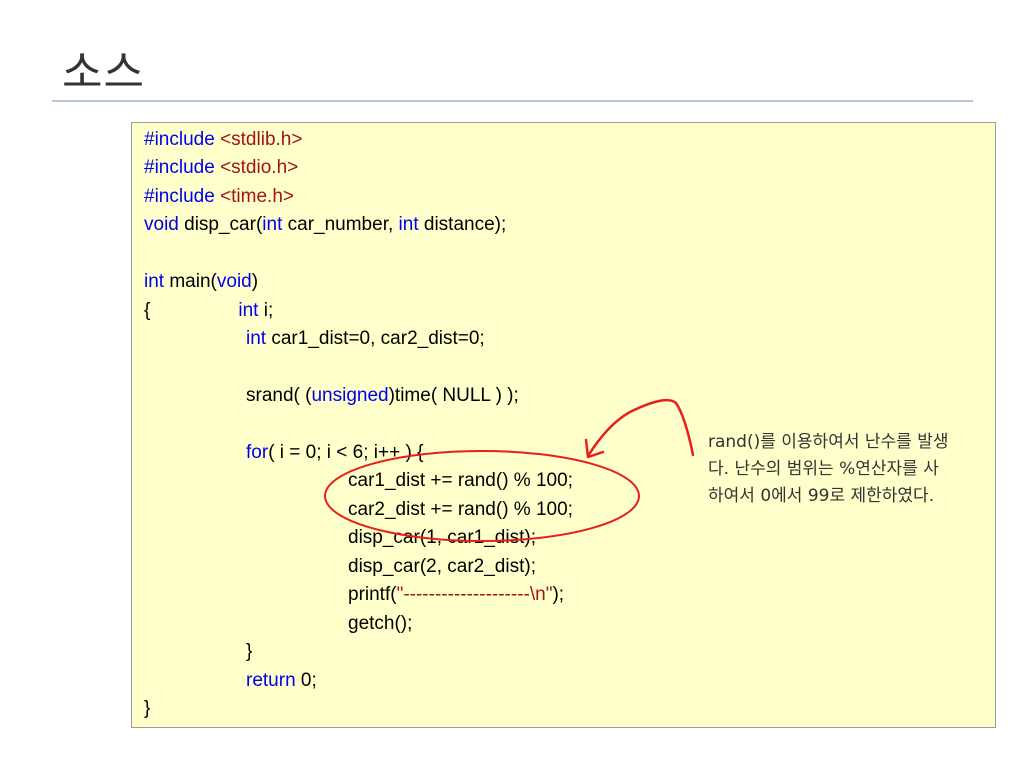 The image size is (1024, 768). What do you see at coordinates (460, 509) in the screenshot?
I see `code-text: car2_dist += rand() % 100;` at bounding box center [460, 509].